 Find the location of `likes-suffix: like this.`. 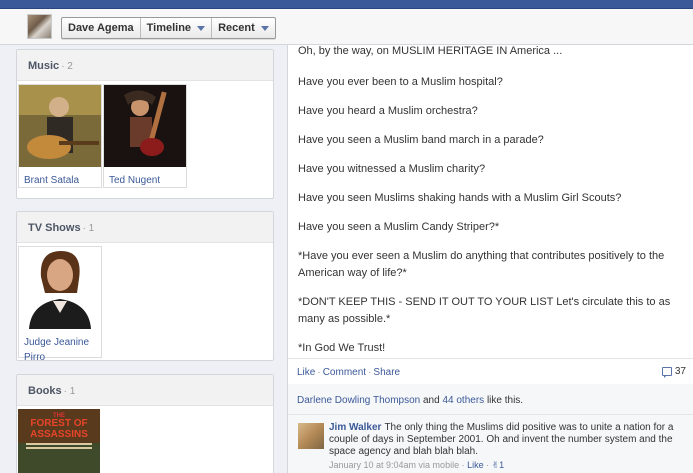

likes-suffix: like this. is located at coordinates (505, 400).